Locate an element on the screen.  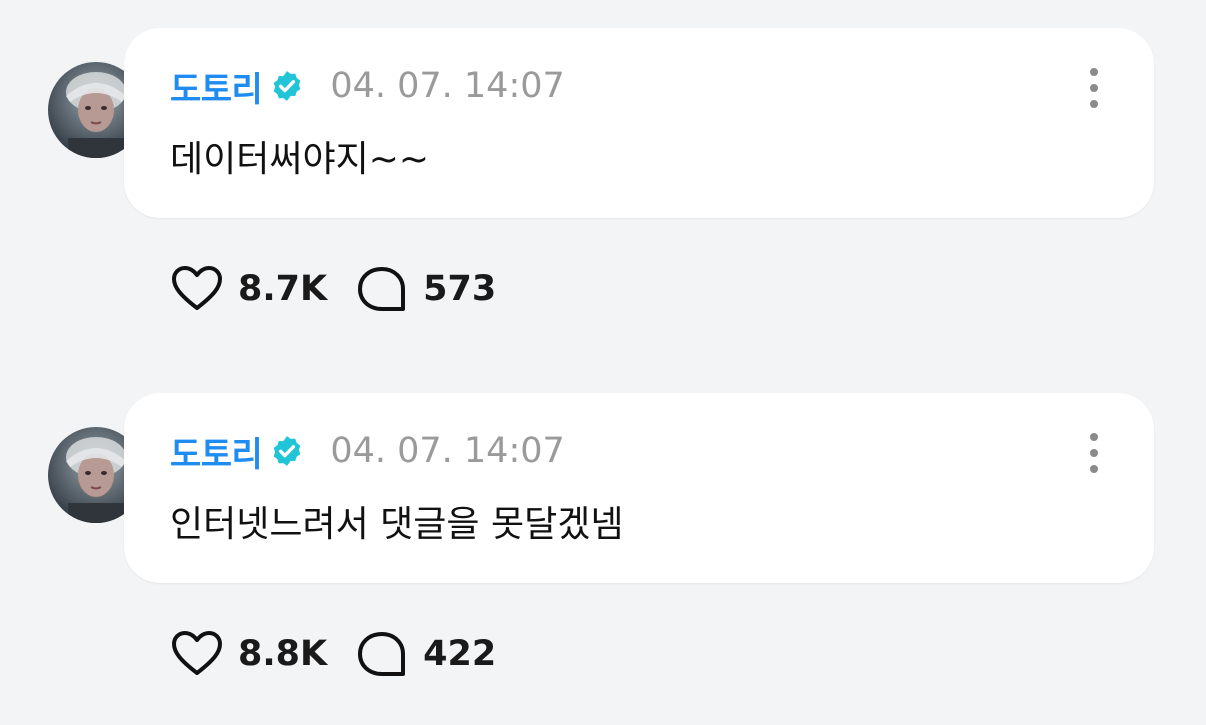
like-button: 8.7K is located at coordinates (248, 289).